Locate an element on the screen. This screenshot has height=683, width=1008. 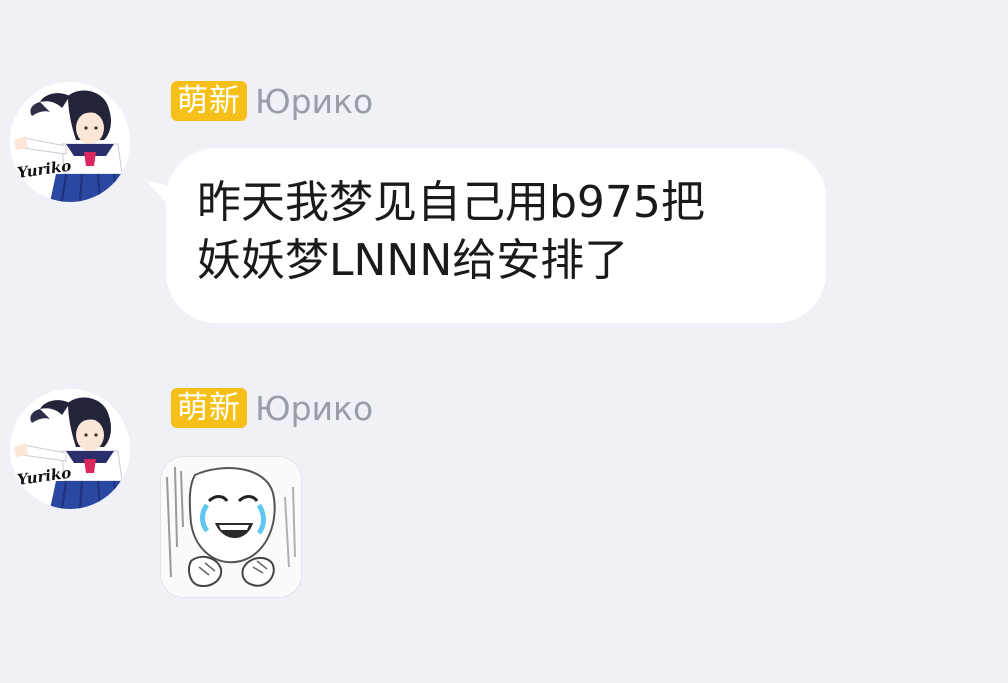
sticker-image is located at coordinates (231, 527).